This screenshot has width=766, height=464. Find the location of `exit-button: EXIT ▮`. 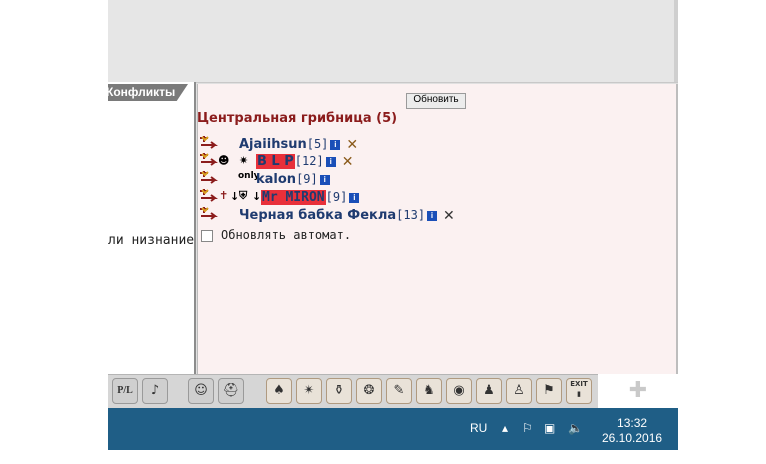

exit-button: EXIT ▮ is located at coordinates (579, 391).